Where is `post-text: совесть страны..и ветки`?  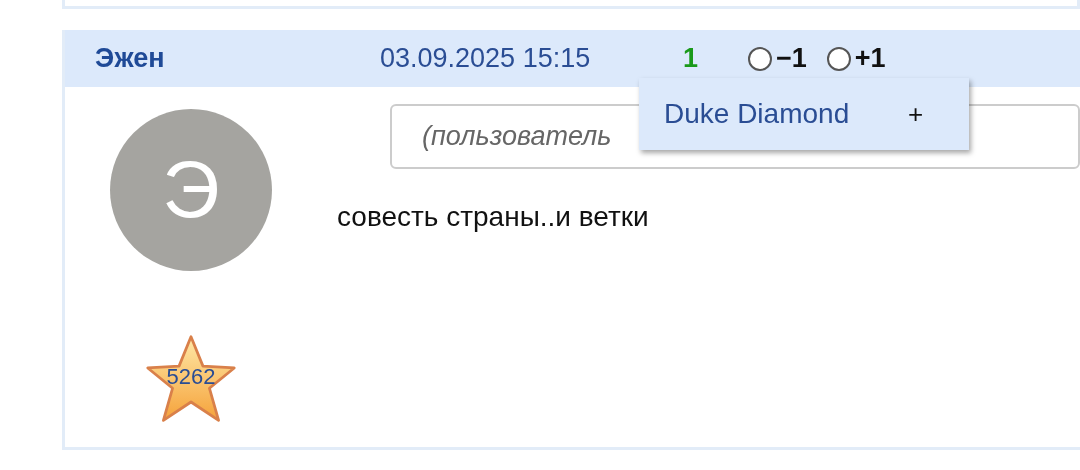 post-text: совесть страны..и ветки is located at coordinates (493, 217).